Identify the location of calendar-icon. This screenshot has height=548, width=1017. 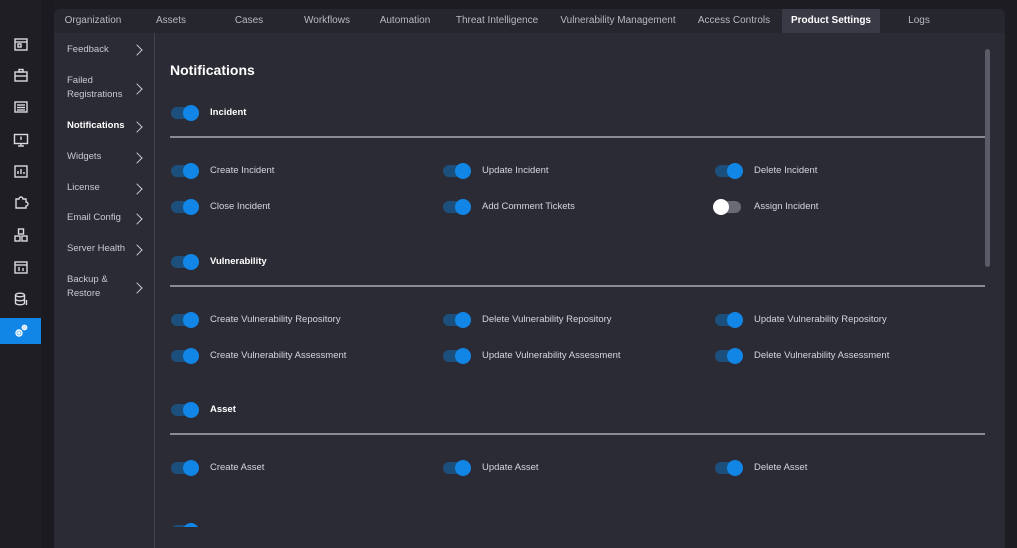
(20, 44).